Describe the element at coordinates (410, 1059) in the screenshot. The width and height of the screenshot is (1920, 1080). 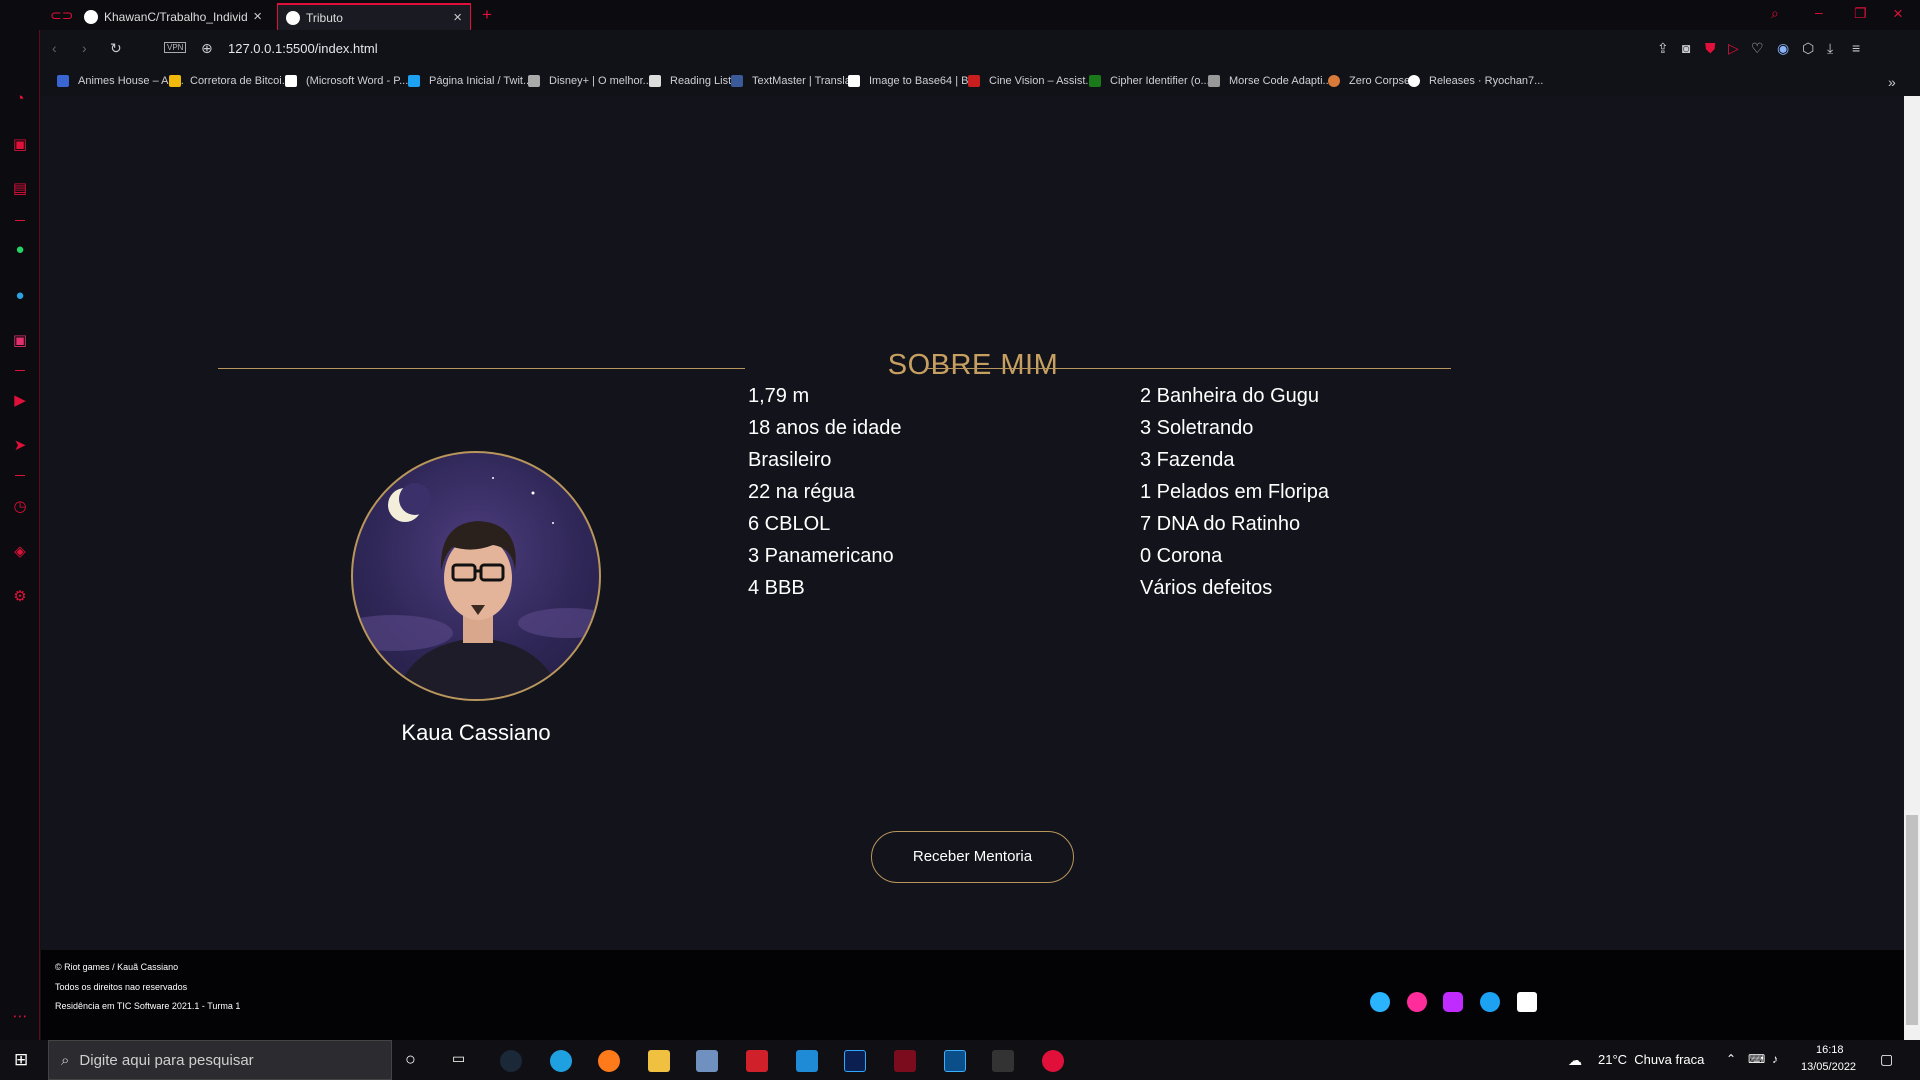
I see `cortana-icon: ○` at that location.